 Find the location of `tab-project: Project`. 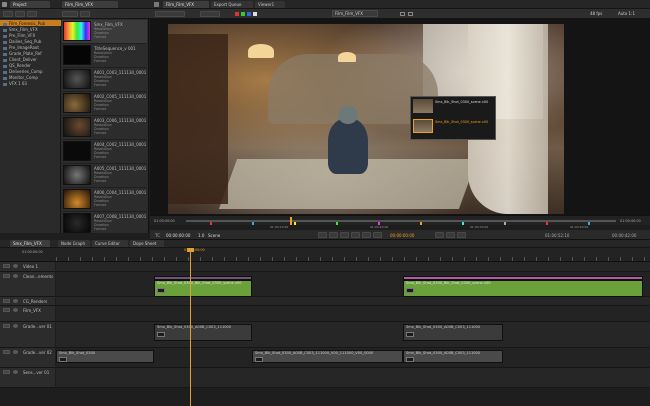

tab-project: Project is located at coordinates (30, 4).